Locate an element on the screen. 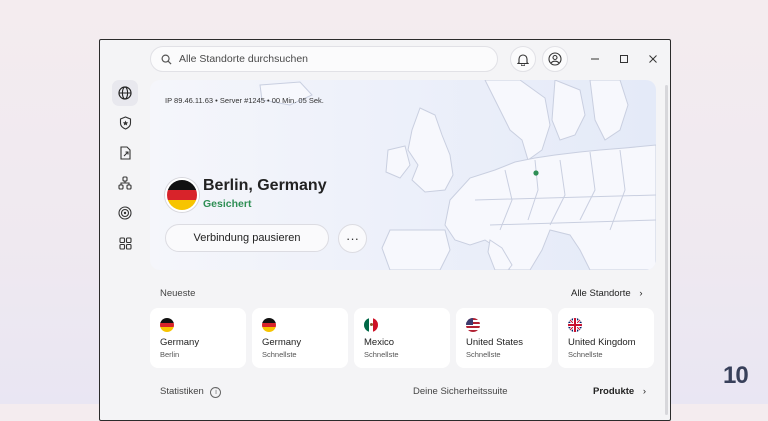 Image resolution: width=768 pixels, height=421 pixels. search-icon is located at coordinates (166, 59).